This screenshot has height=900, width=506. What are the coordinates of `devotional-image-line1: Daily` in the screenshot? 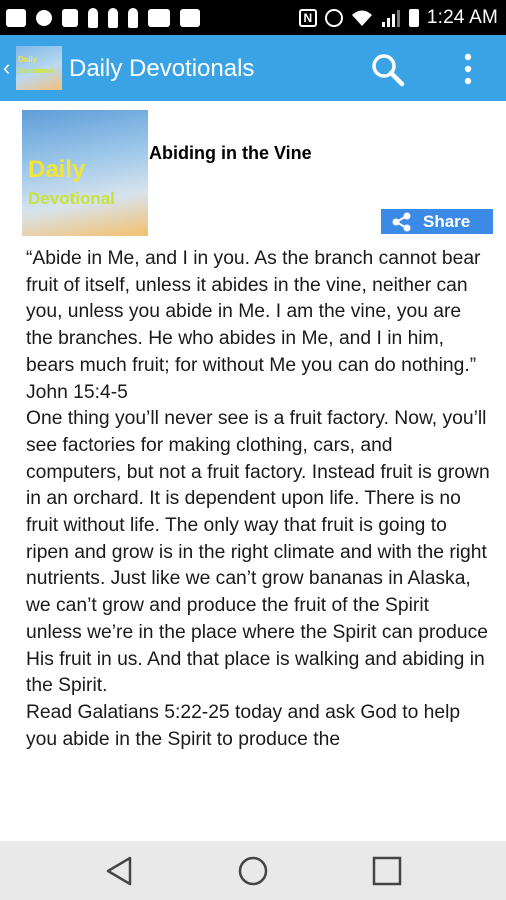 It's located at (57, 169).